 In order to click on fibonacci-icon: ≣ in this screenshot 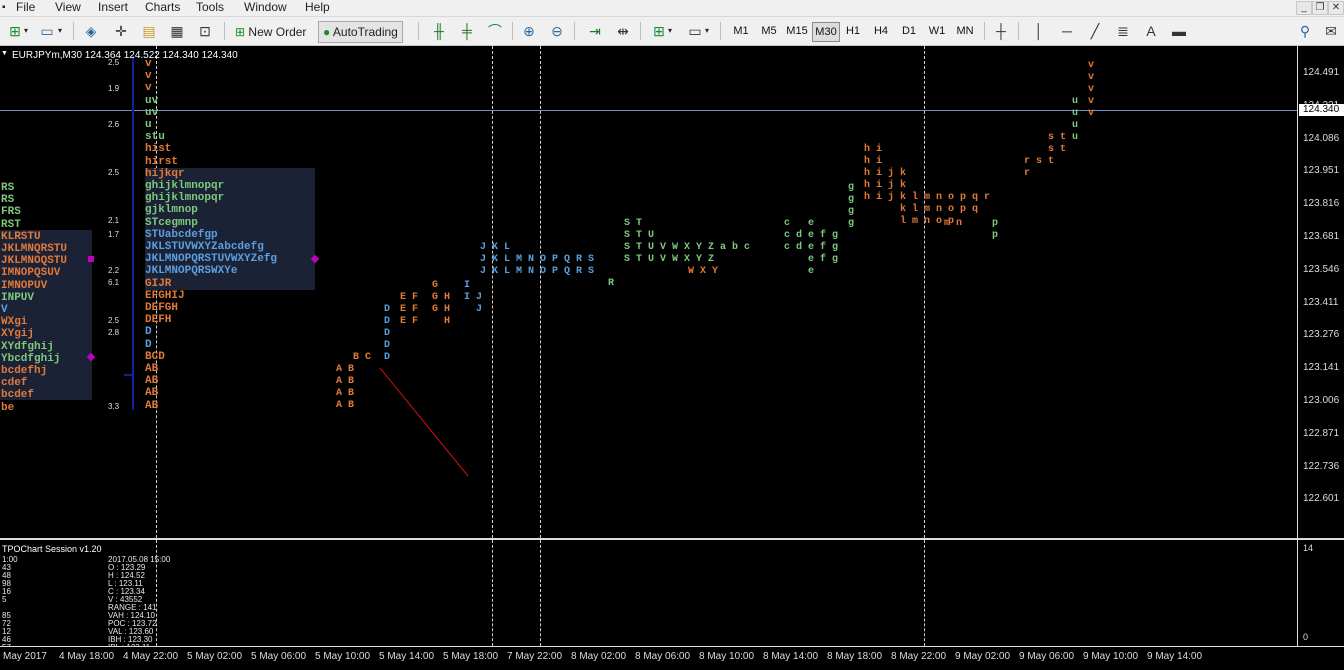, I will do `click(1123, 31)`.